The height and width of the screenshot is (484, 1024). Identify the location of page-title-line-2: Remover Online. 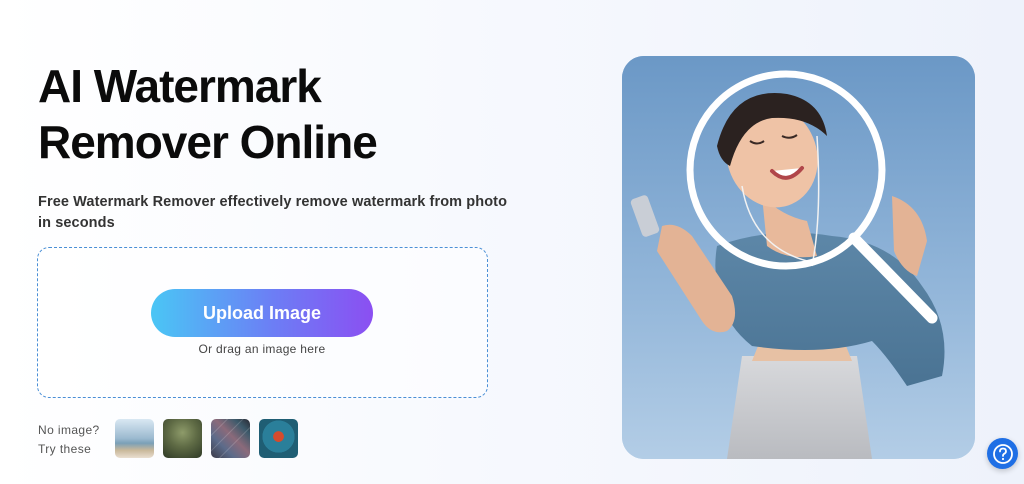
(208, 142).